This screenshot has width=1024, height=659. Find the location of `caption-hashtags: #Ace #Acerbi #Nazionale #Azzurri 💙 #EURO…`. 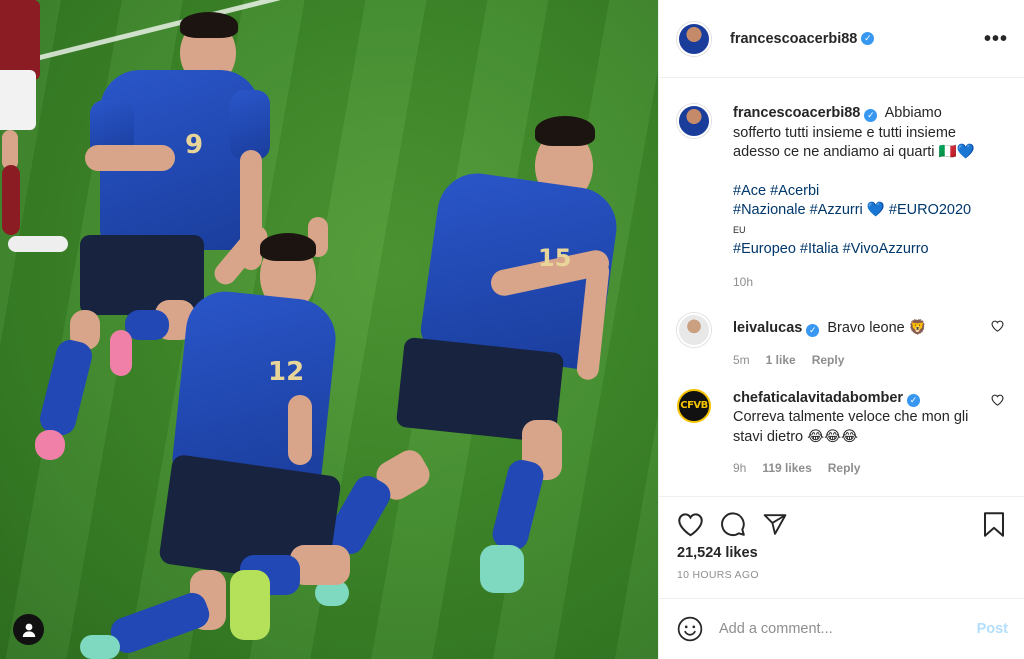

caption-hashtags: #Ace #Acerbi #Nazionale #Azzurri 💙 #EURO… is located at coordinates (854, 221).